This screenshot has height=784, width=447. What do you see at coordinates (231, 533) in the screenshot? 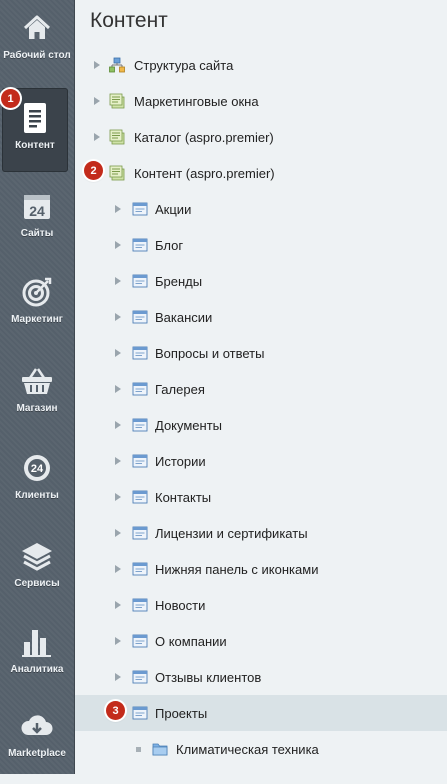
I see `tree-item-label: Лицензии и сертификаты` at bounding box center [231, 533].